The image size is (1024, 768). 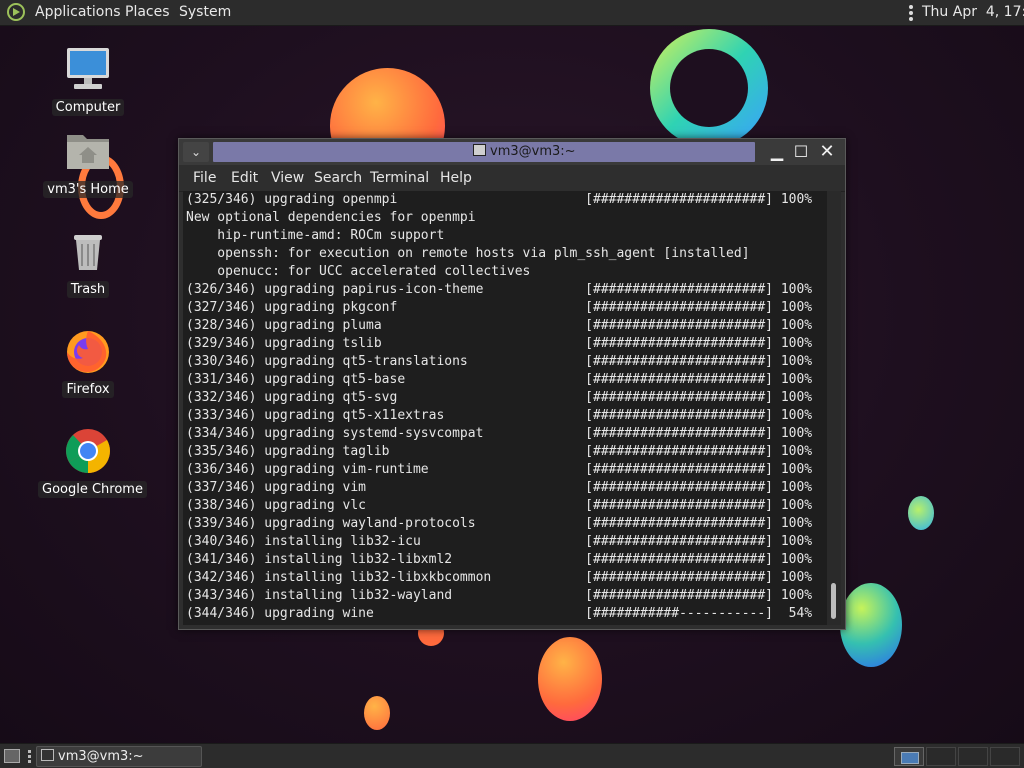 I want to click on output-line: openucc: for UCC accelerated collectives, so click(x=358, y=271).